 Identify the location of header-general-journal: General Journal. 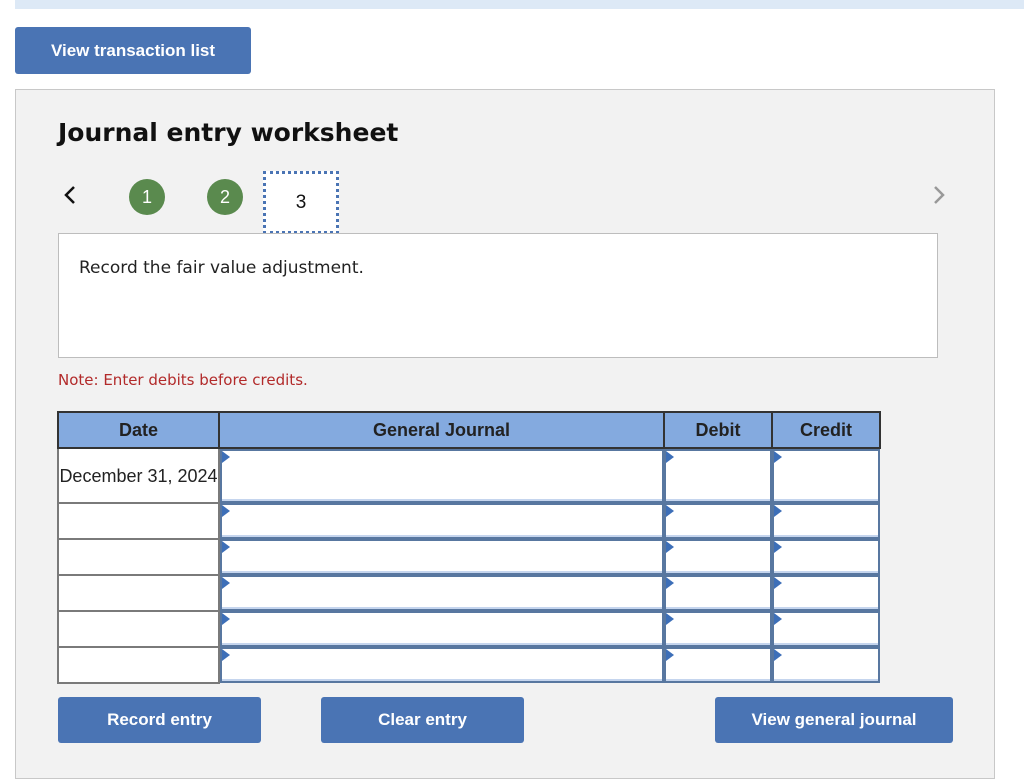
(441, 430).